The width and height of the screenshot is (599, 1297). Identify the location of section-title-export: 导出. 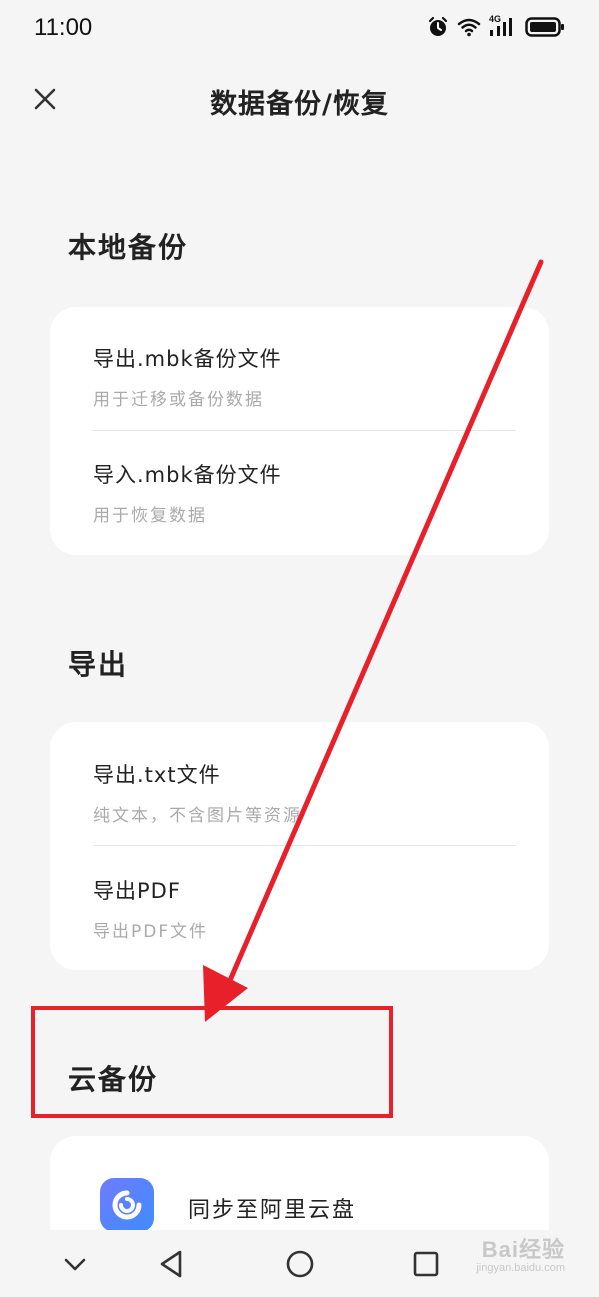
(98, 664).